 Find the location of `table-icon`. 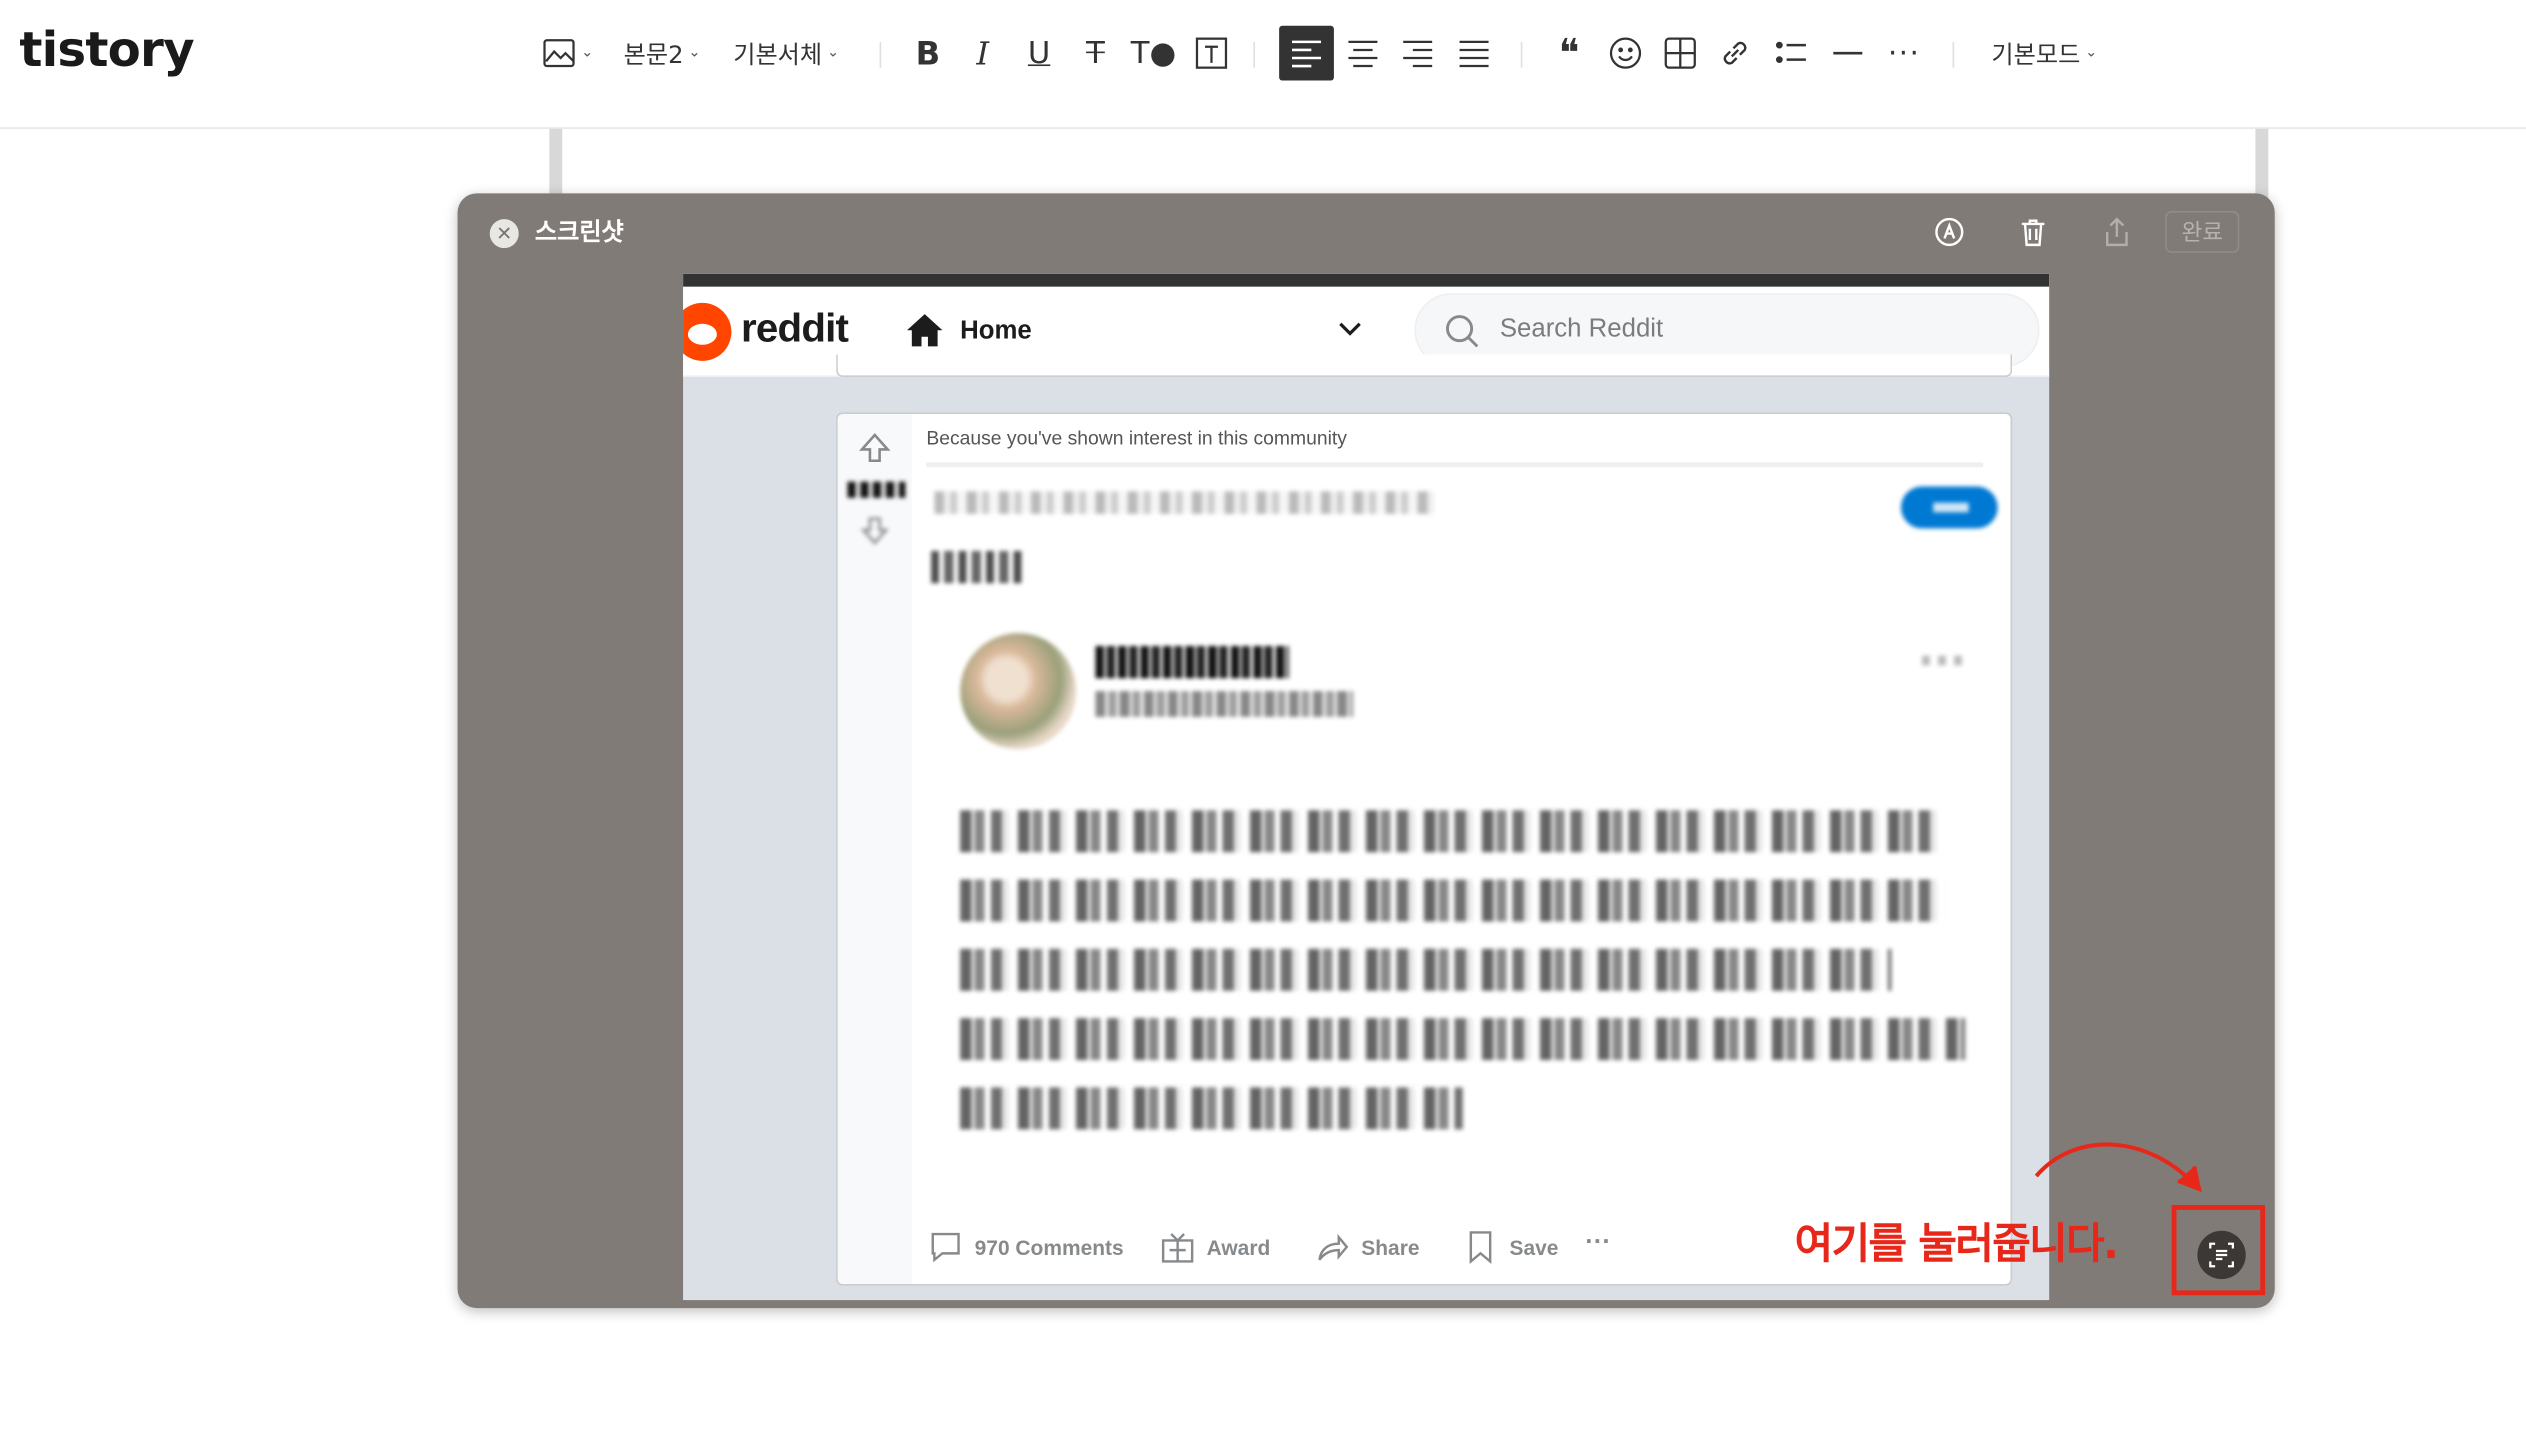

table-icon is located at coordinates (1680, 53).